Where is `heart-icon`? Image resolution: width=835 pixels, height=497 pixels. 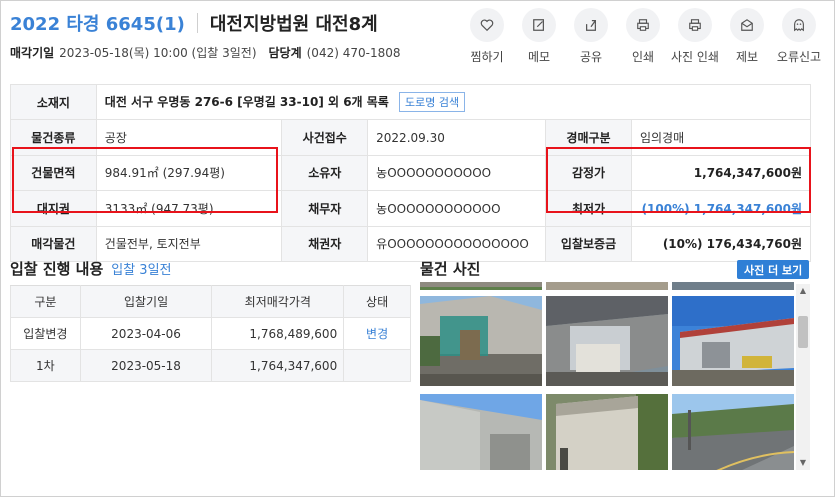 heart-icon is located at coordinates (487, 25).